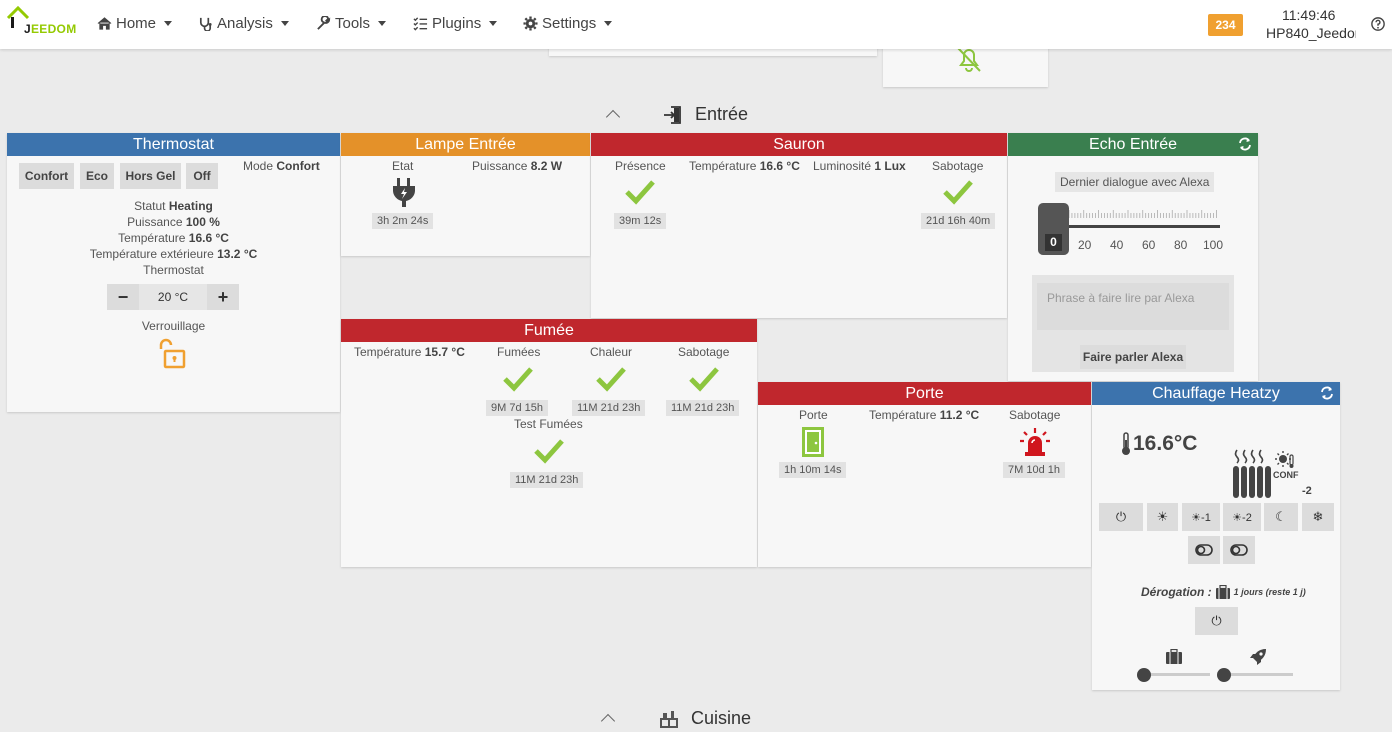 The image size is (1392, 732). What do you see at coordinates (547, 480) in the screenshot?
I see `test-fumees-time: 11M 21d 23h` at bounding box center [547, 480].